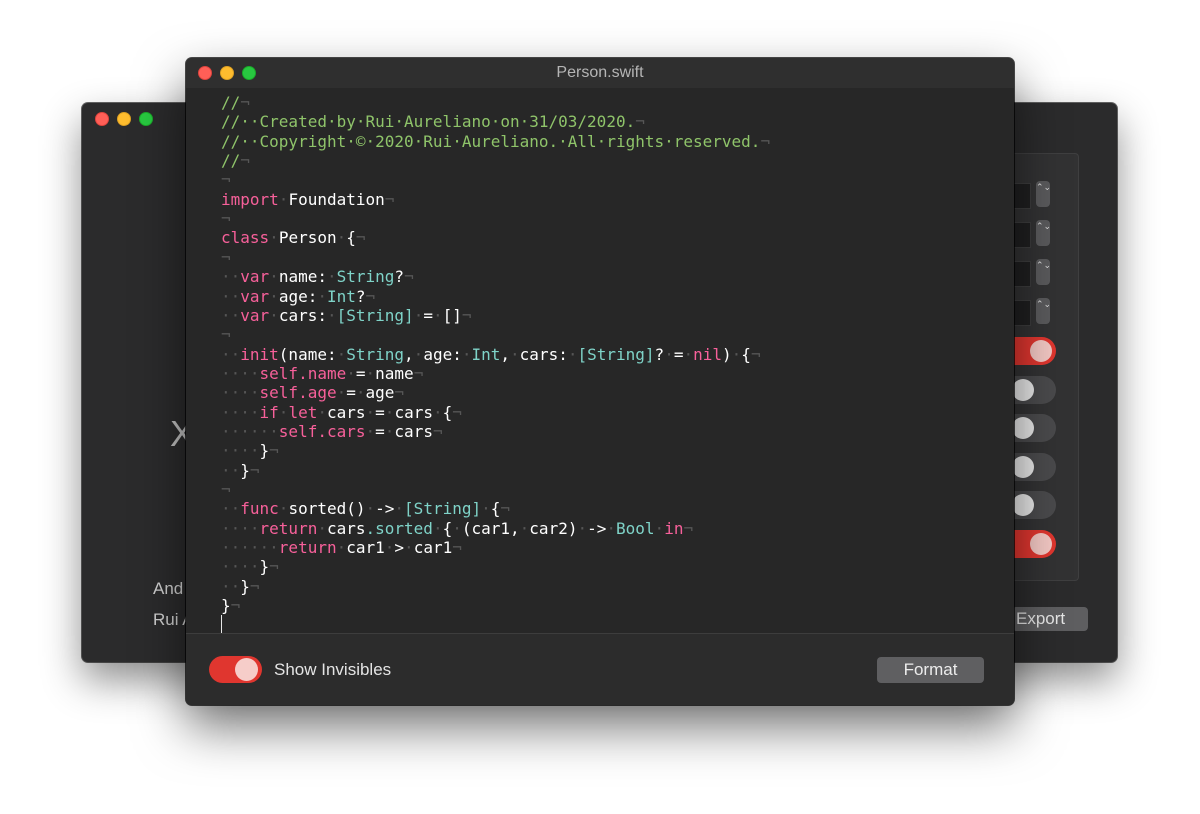 The height and width of the screenshot is (814, 1200). I want to click on code-token: import, so click(250, 199).